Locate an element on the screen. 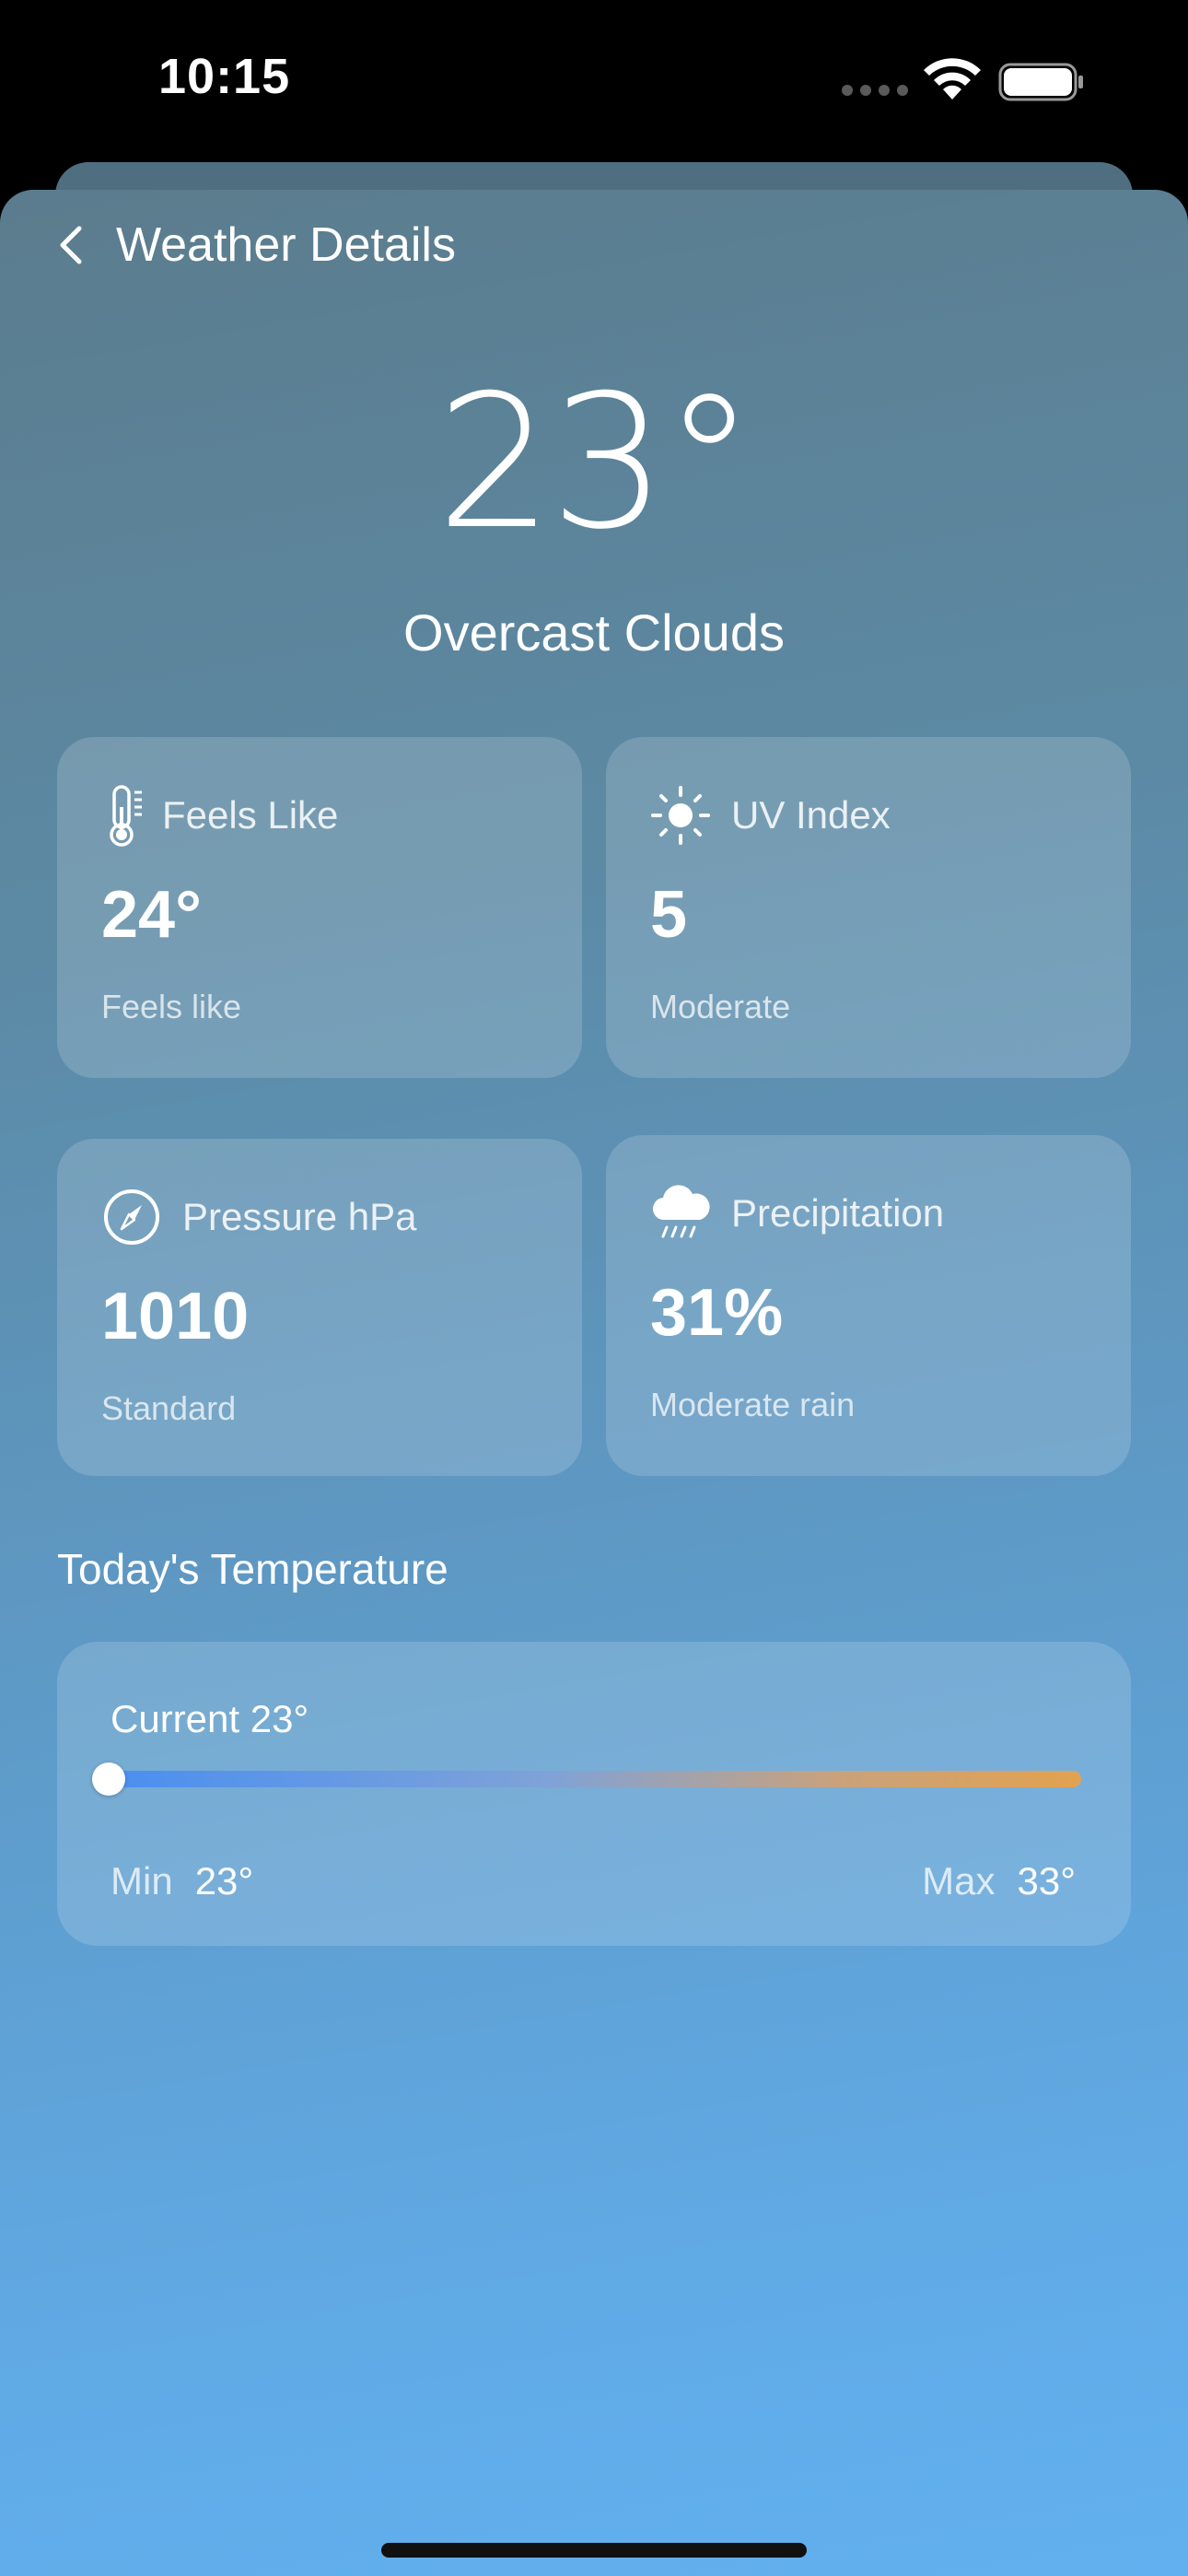  card-label: Precipitation is located at coordinates (838, 1213).